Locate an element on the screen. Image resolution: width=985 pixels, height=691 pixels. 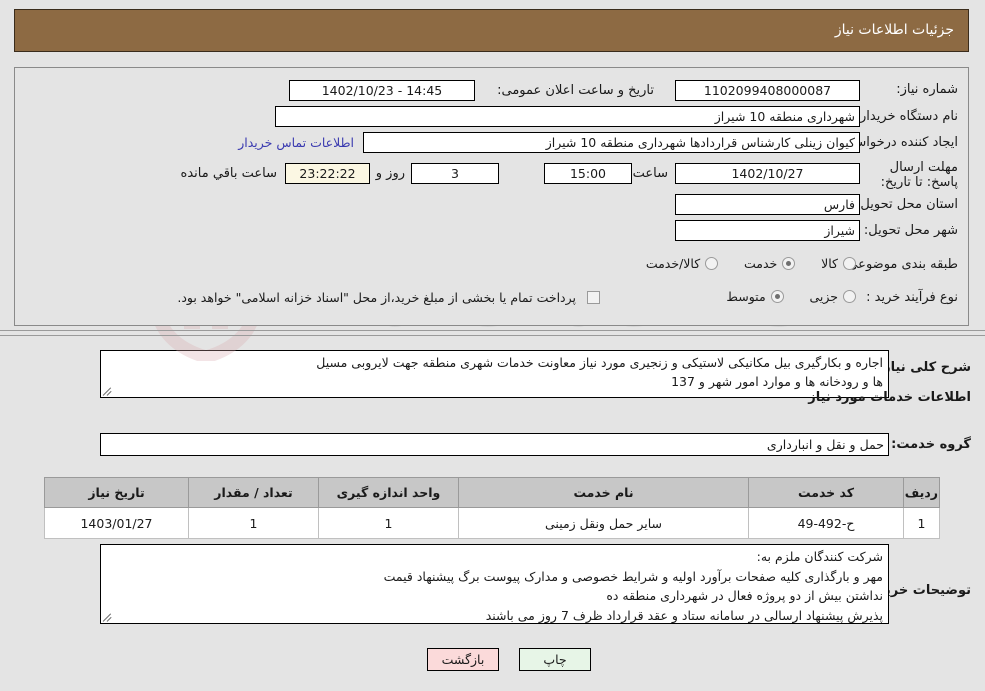
description-line-2: ها و رودخانه ها و موارد امور شهر و 137 is located at coordinates (777, 381).